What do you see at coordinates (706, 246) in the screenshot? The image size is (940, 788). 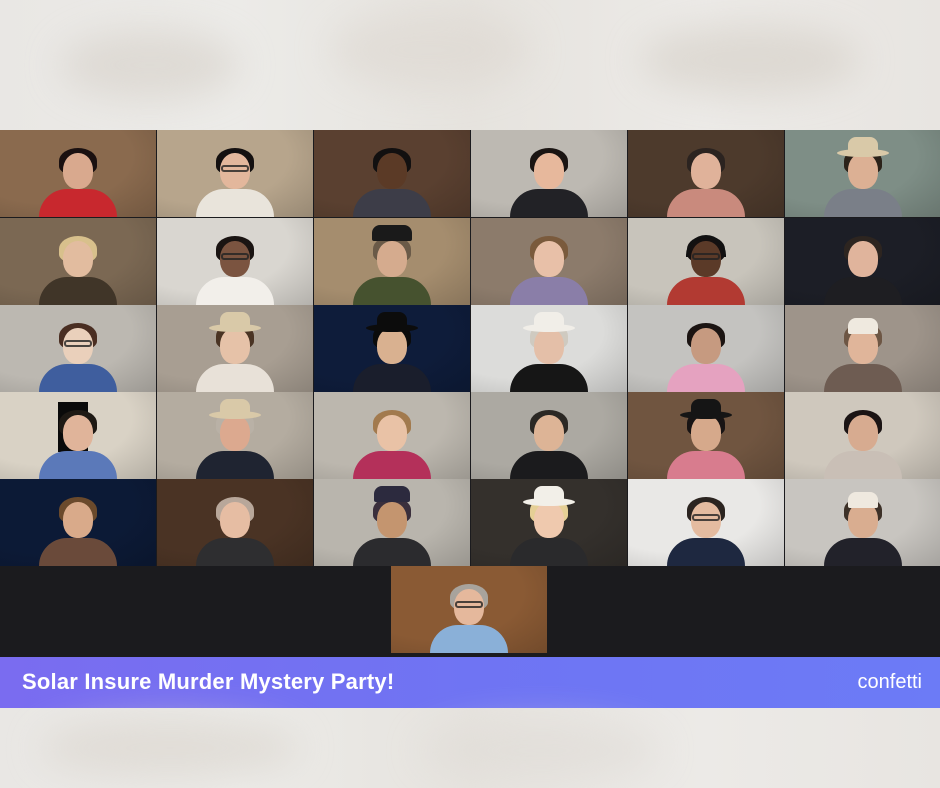 I see `headset-icon` at bounding box center [706, 246].